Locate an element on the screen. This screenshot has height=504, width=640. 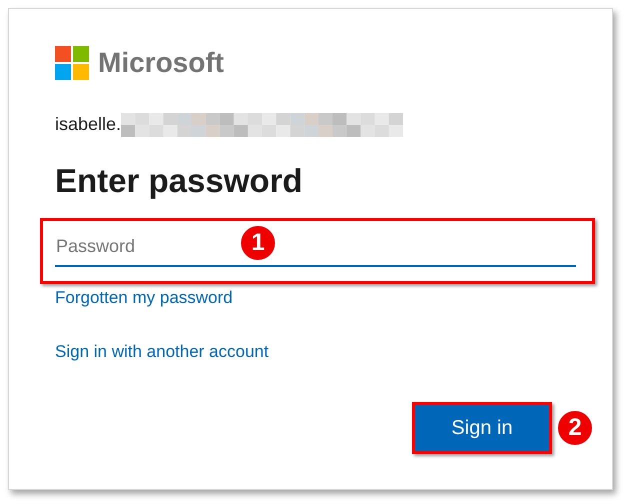
account-email: isabelle. is located at coordinates (88, 124).